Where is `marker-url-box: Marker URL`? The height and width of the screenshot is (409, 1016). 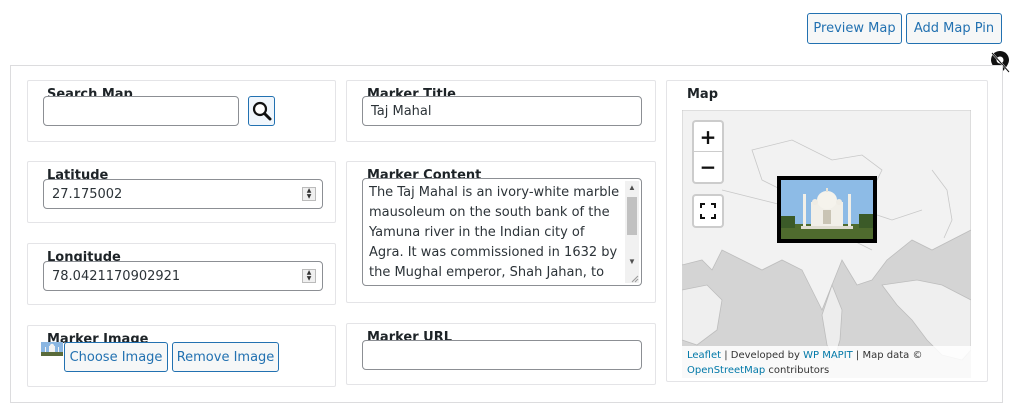 marker-url-box: Marker URL is located at coordinates (501, 354).